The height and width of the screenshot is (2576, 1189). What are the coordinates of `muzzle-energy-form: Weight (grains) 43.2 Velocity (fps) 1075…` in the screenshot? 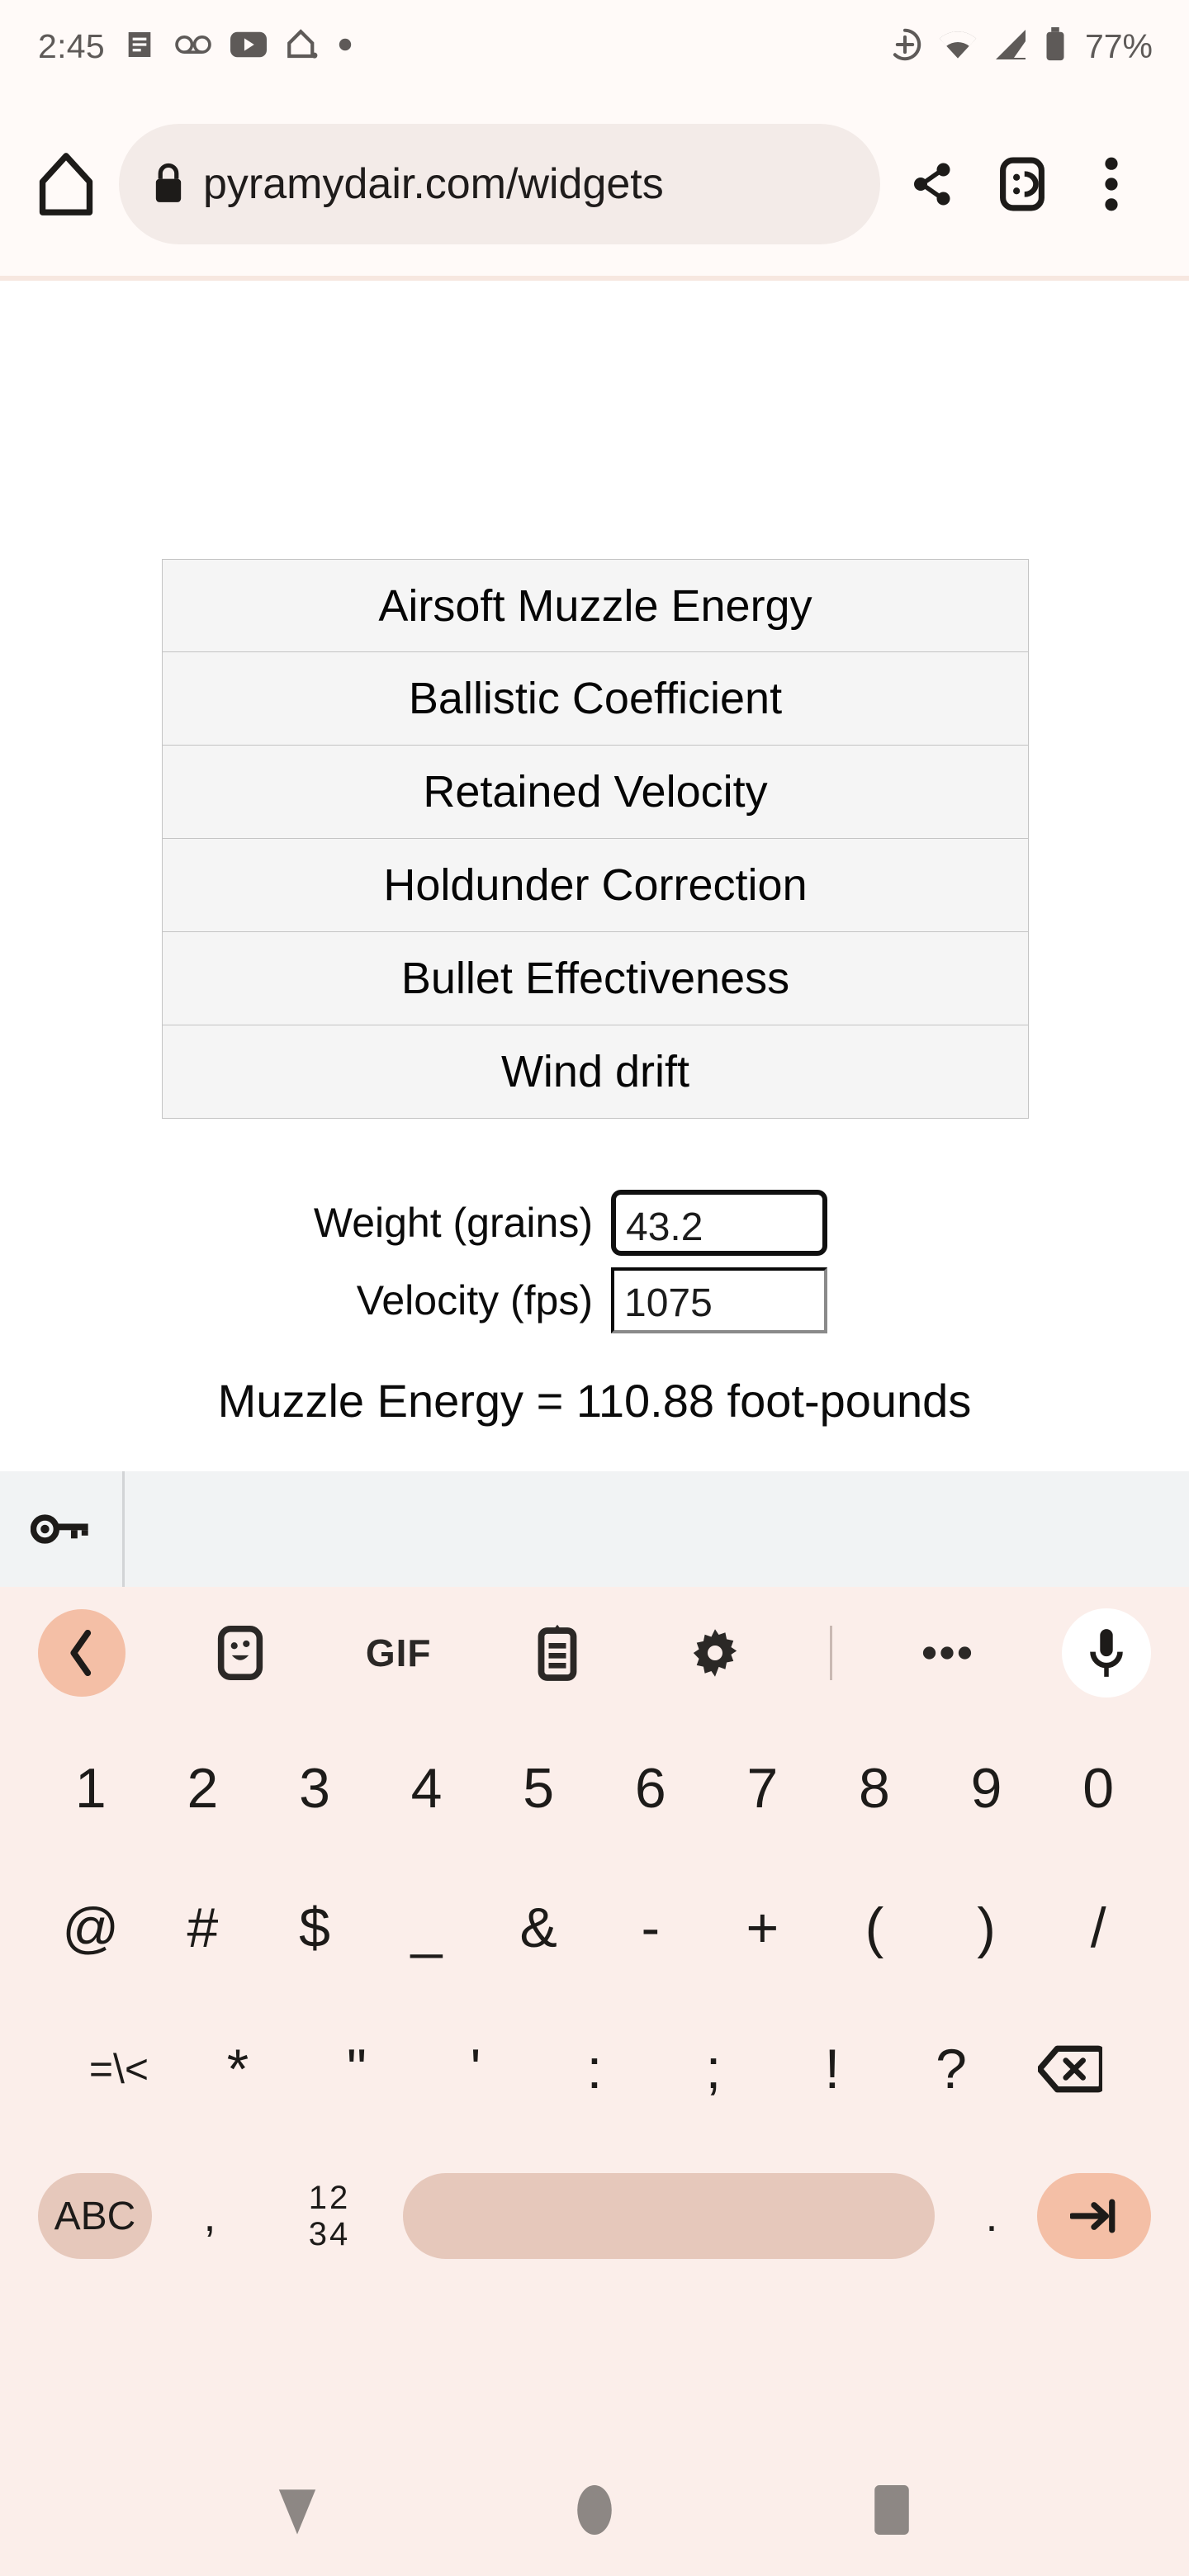 It's located at (594, 1306).